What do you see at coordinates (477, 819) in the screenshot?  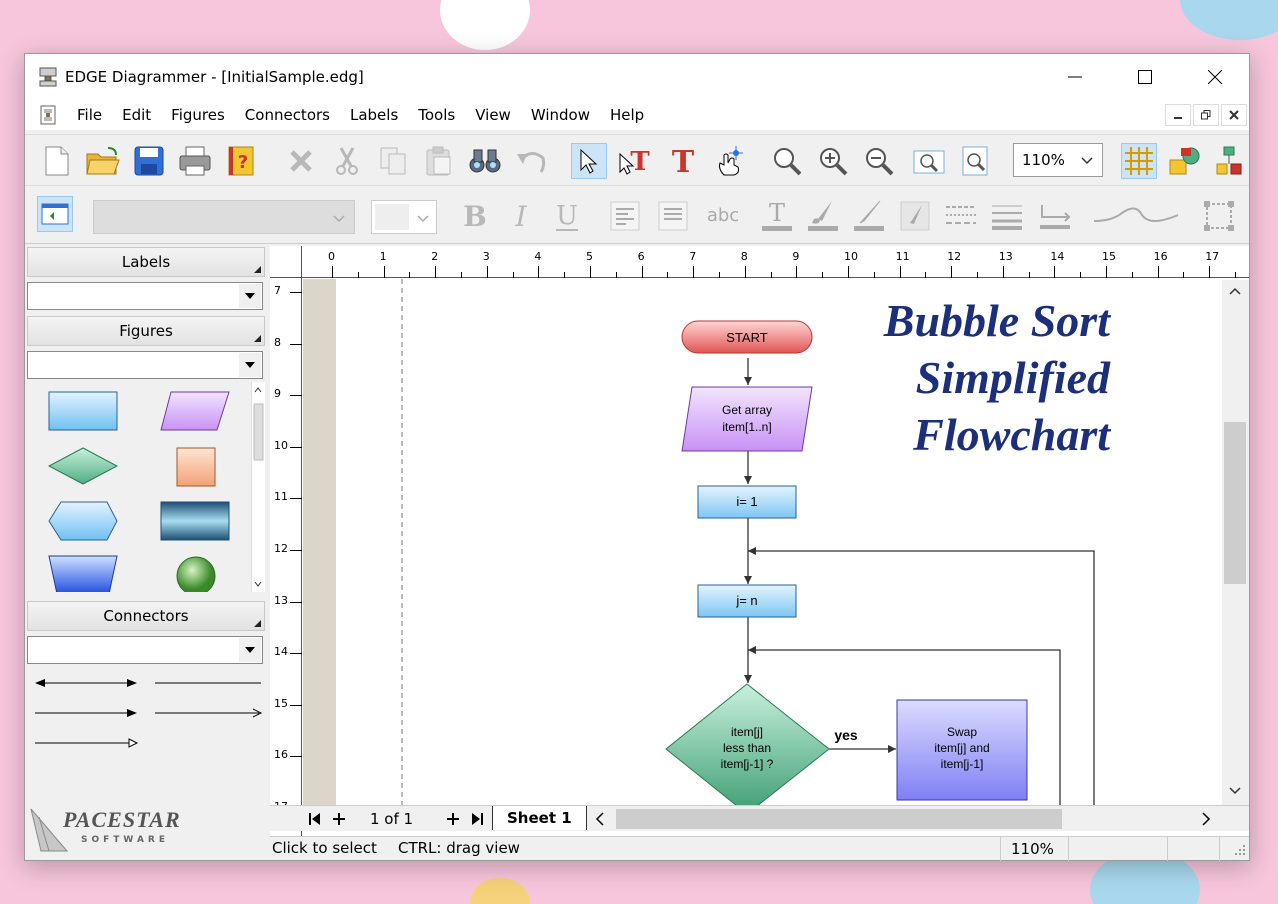 I see `last-page-icon` at bounding box center [477, 819].